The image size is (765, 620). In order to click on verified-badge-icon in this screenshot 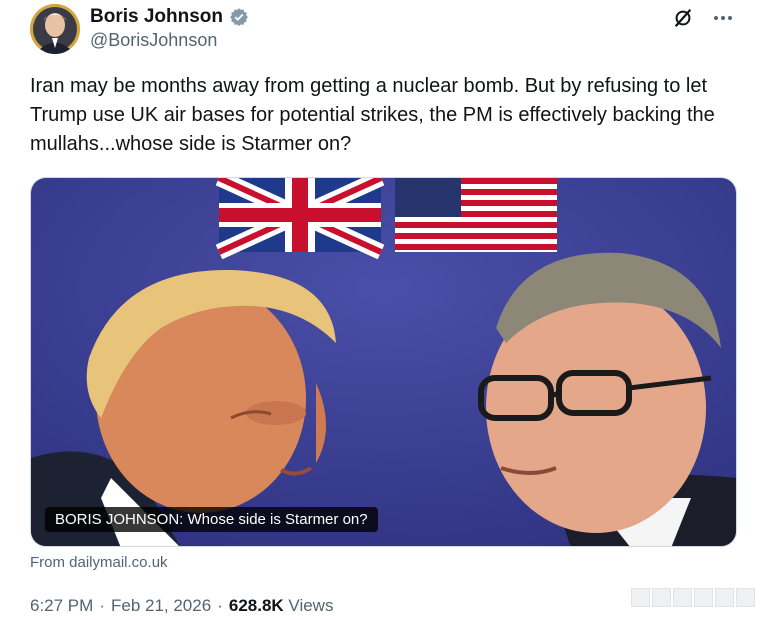, I will do `click(239, 17)`.